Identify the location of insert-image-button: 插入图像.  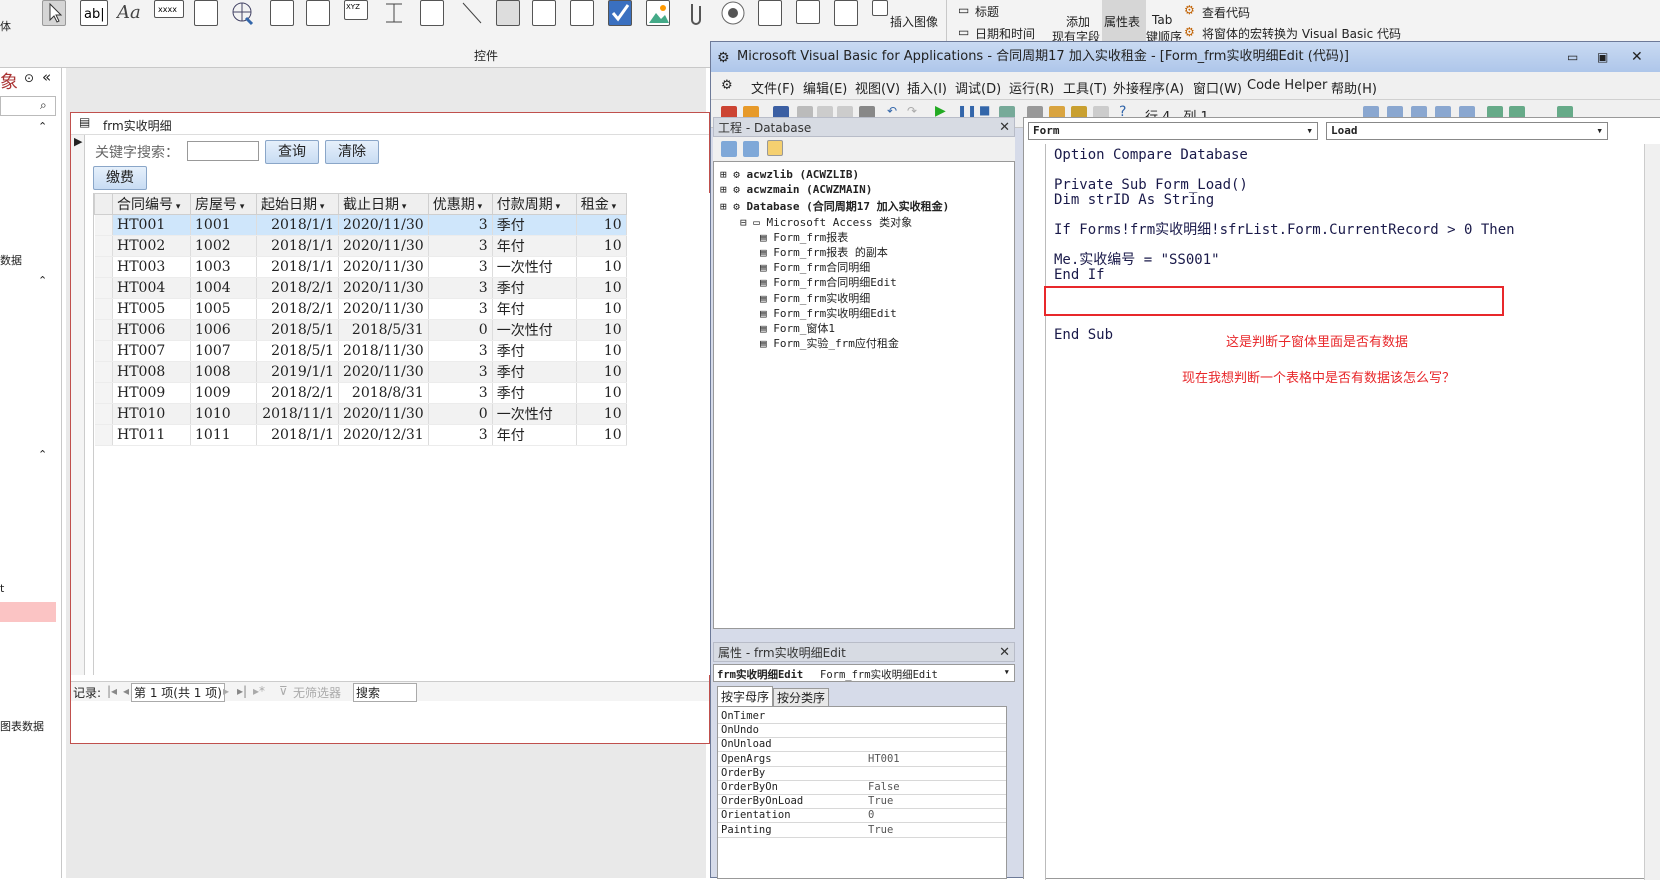
(914, 21).